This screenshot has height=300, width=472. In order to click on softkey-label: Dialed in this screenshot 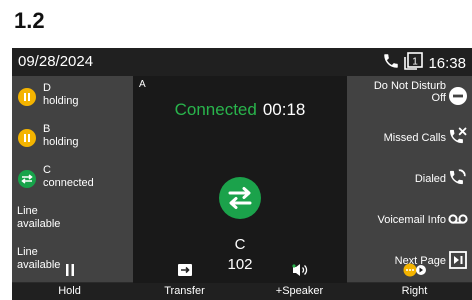, I will do `click(430, 179)`.